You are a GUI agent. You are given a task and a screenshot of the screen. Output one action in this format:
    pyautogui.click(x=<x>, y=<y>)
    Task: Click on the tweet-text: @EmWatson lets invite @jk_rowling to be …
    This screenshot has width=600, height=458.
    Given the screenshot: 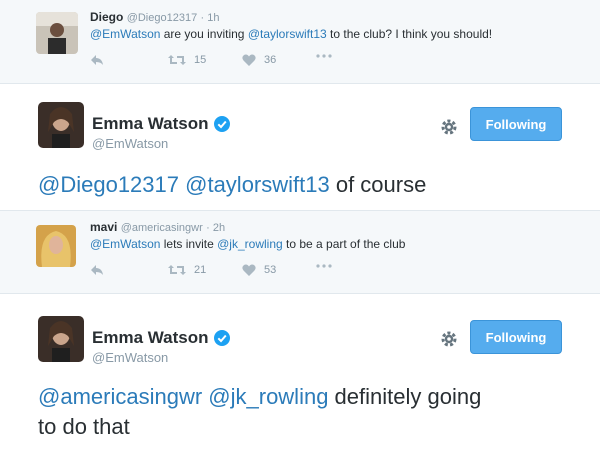 What is the action you would take?
    pyautogui.click(x=248, y=244)
    